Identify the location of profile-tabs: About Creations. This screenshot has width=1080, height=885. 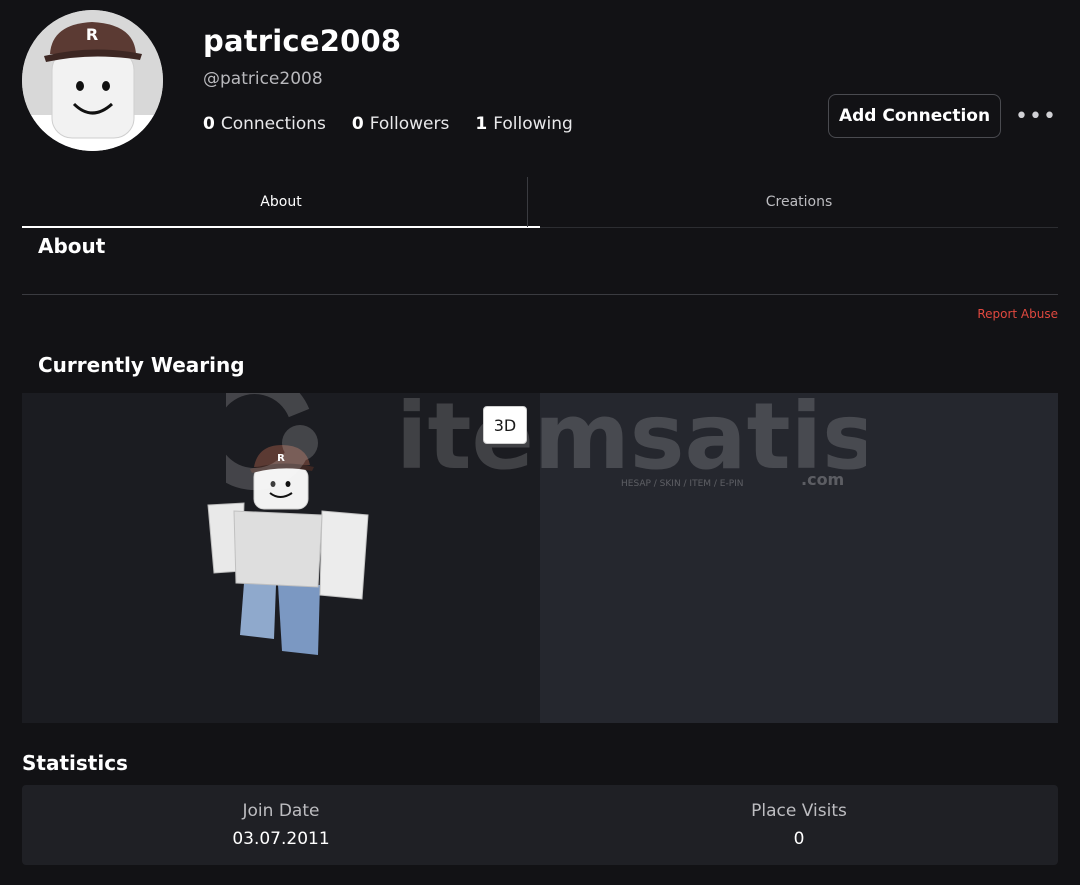
(540, 202).